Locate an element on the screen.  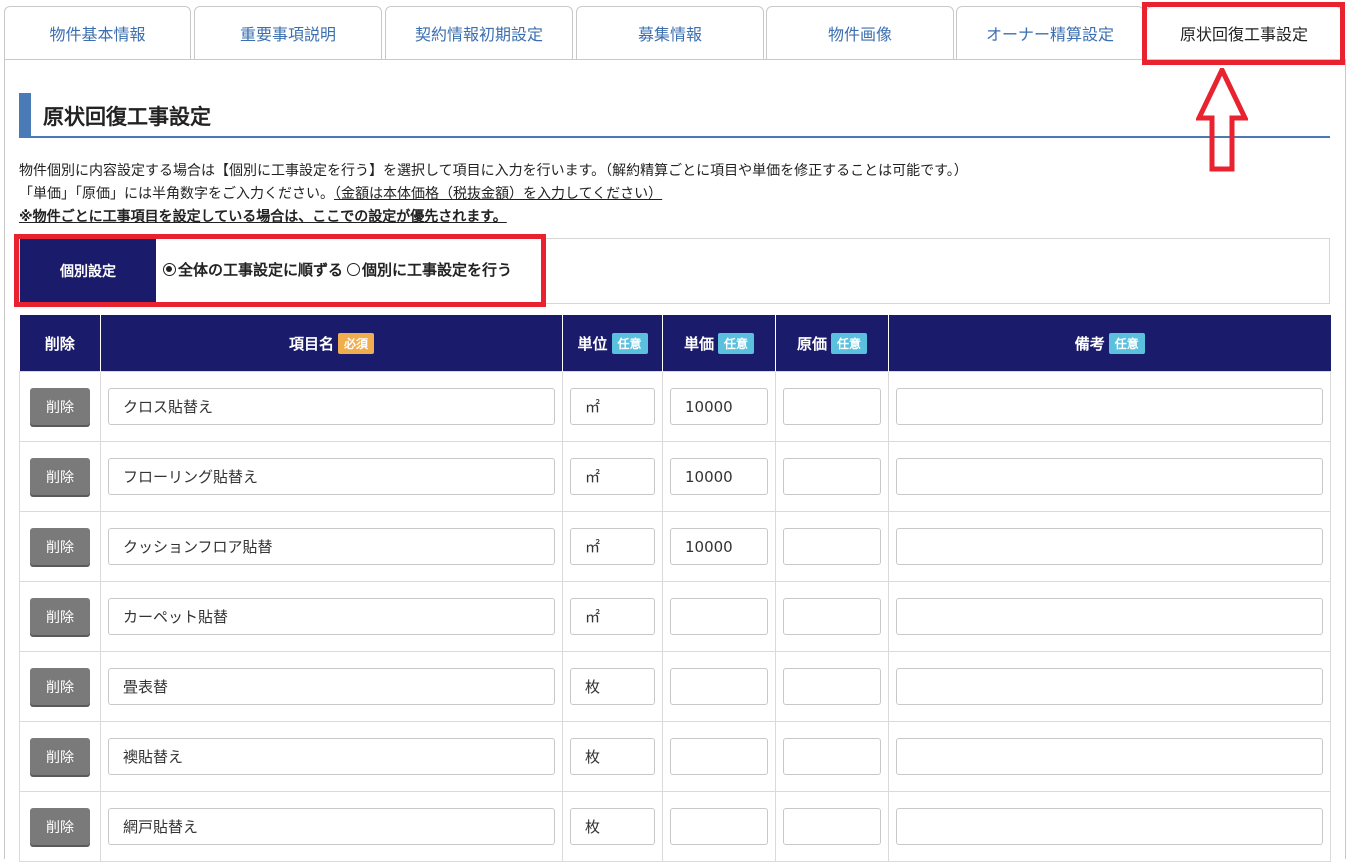
tab-recruitment: 募集情報 is located at coordinates (670, 33).